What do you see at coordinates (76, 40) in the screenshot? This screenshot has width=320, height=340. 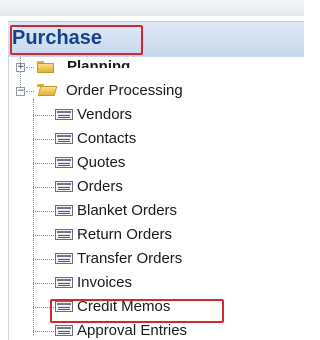 I see `title-highlight-box` at bounding box center [76, 40].